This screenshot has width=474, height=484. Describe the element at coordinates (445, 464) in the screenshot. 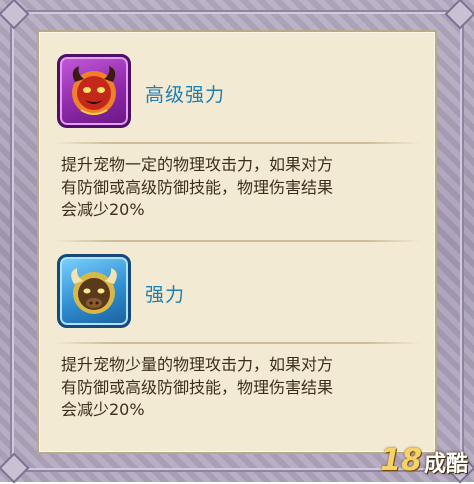

I see `watermark-text: 成酷` at that location.